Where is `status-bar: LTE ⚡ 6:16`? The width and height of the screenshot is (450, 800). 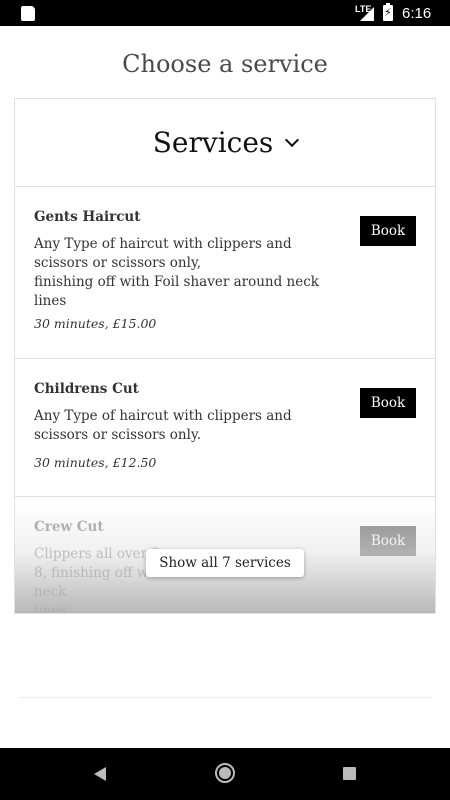 status-bar: LTE ⚡ 6:16 is located at coordinates (225, 13).